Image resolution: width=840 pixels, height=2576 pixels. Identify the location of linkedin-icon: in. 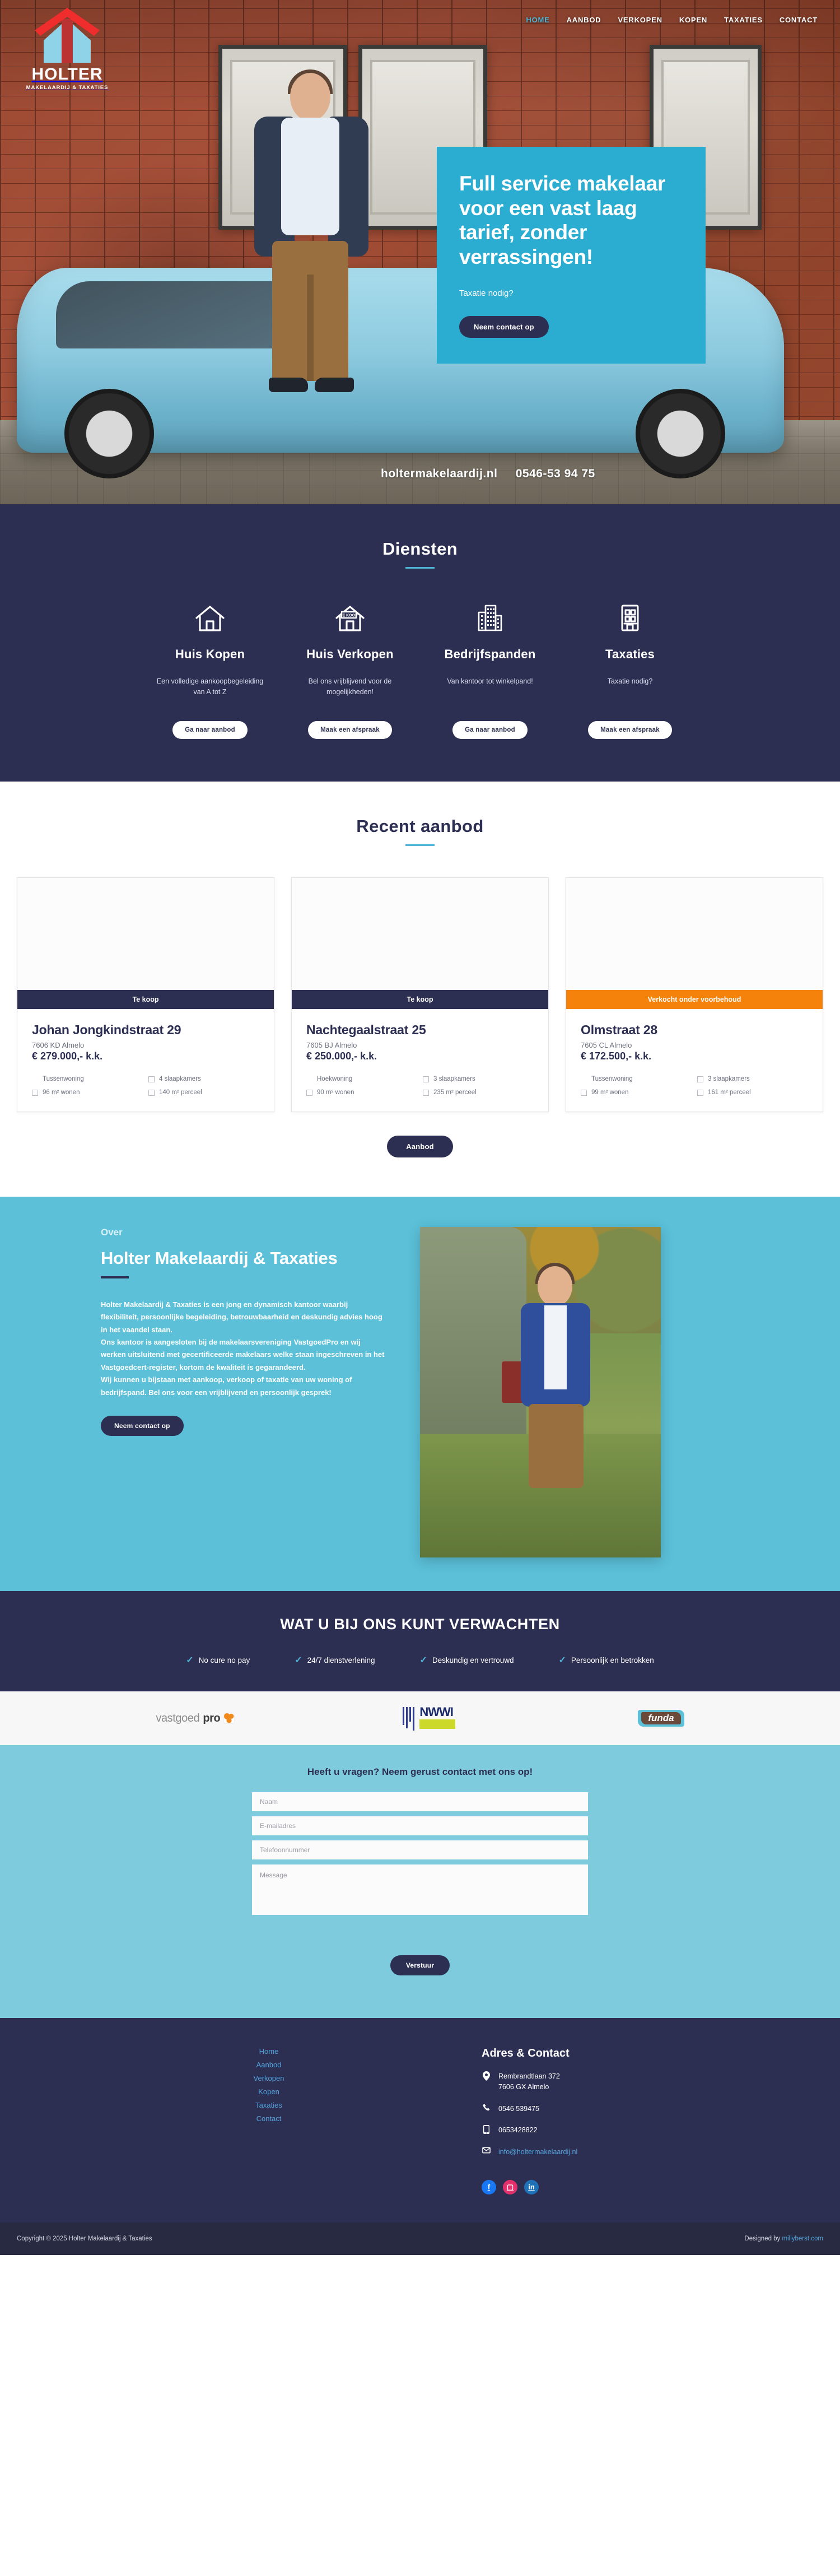
(532, 2186).